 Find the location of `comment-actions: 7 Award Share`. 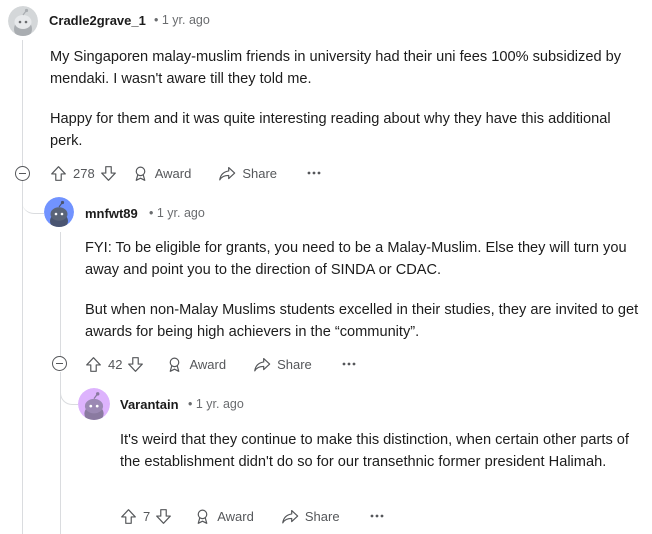

comment-actions: 7 Award Share is located at coordinates (252, 516).